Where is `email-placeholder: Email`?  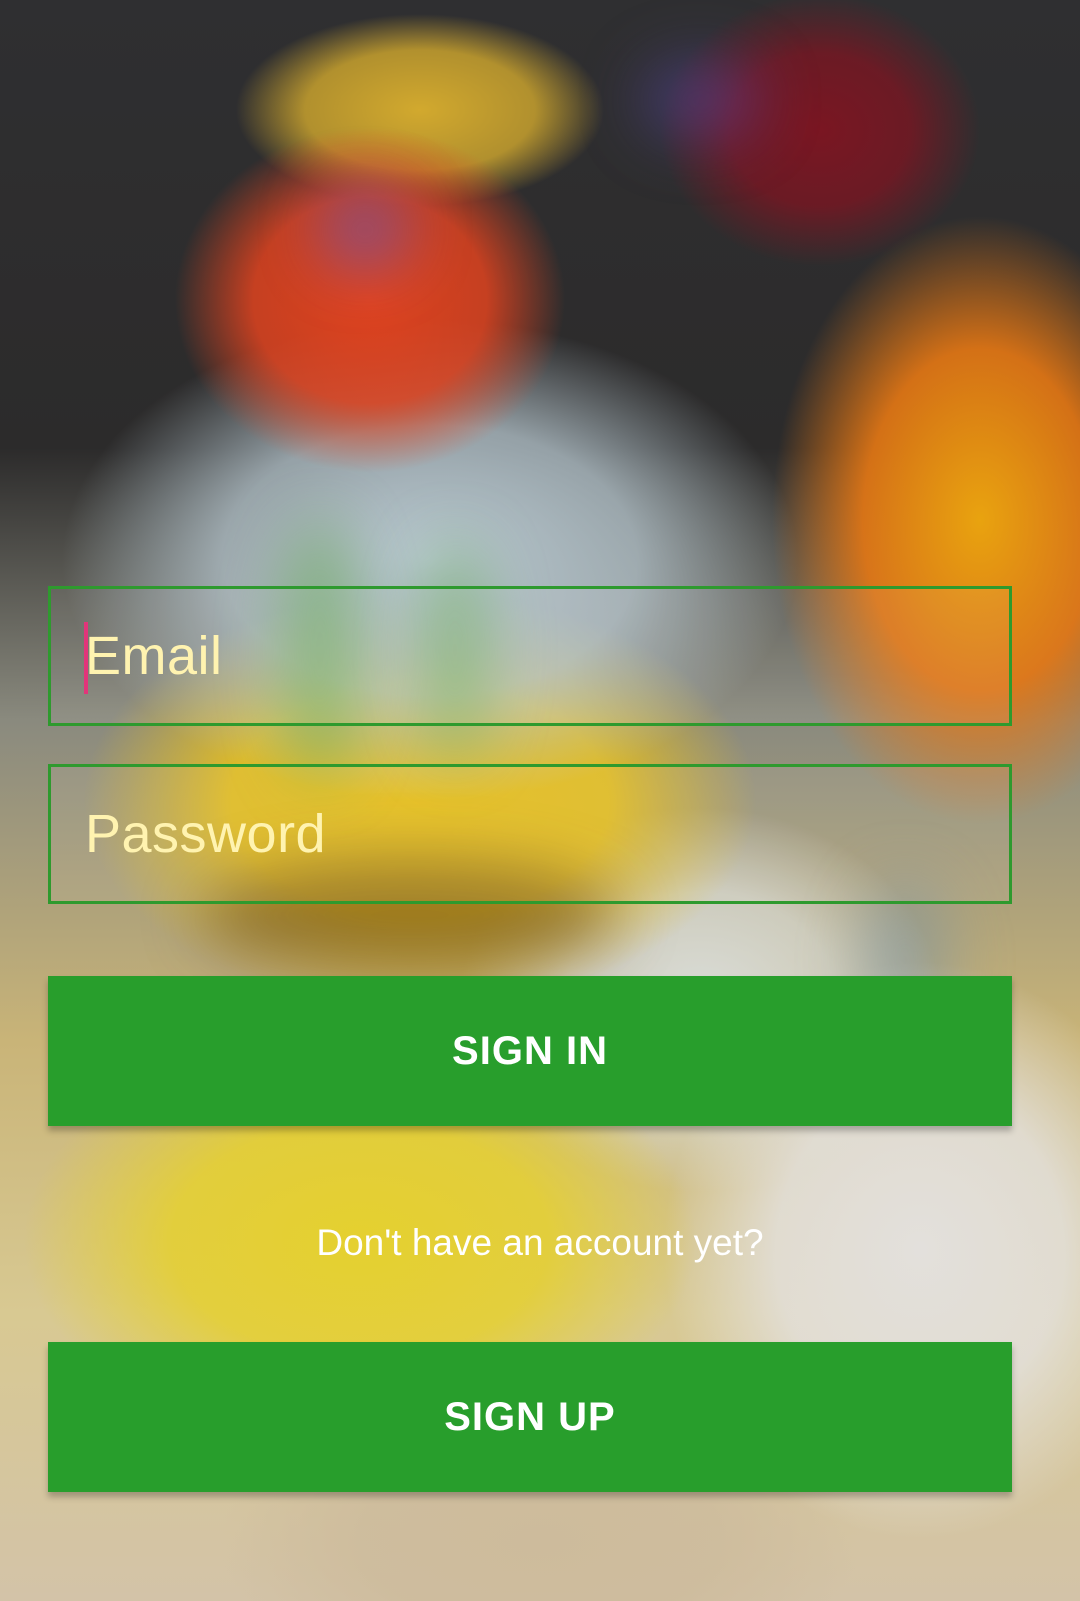
email-placeholder: Email is located at coordinates (154, 656).